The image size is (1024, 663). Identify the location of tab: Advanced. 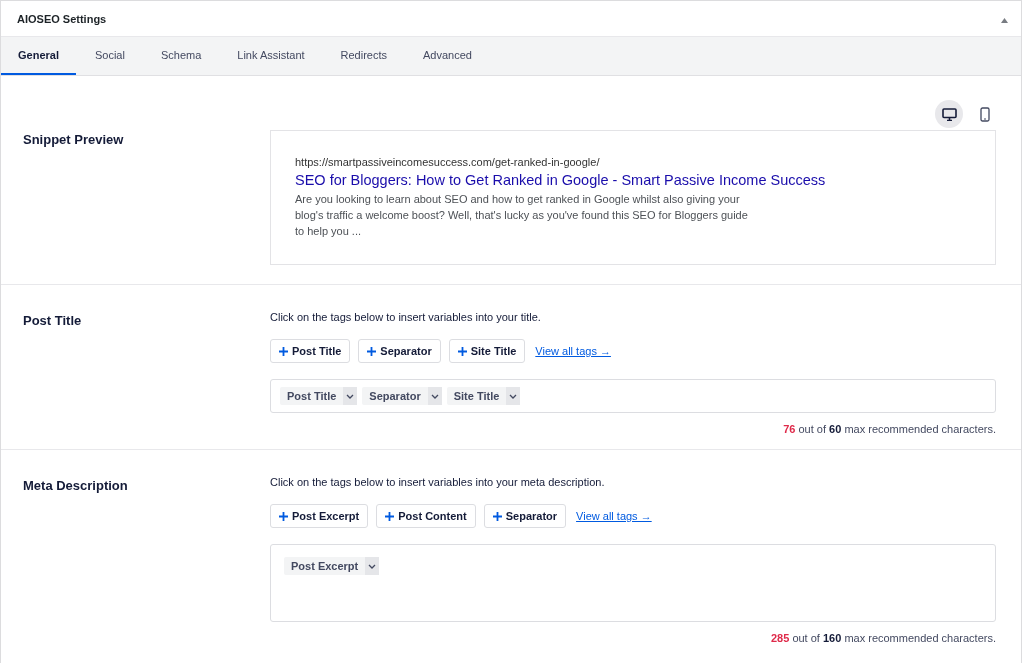
(447, 56).